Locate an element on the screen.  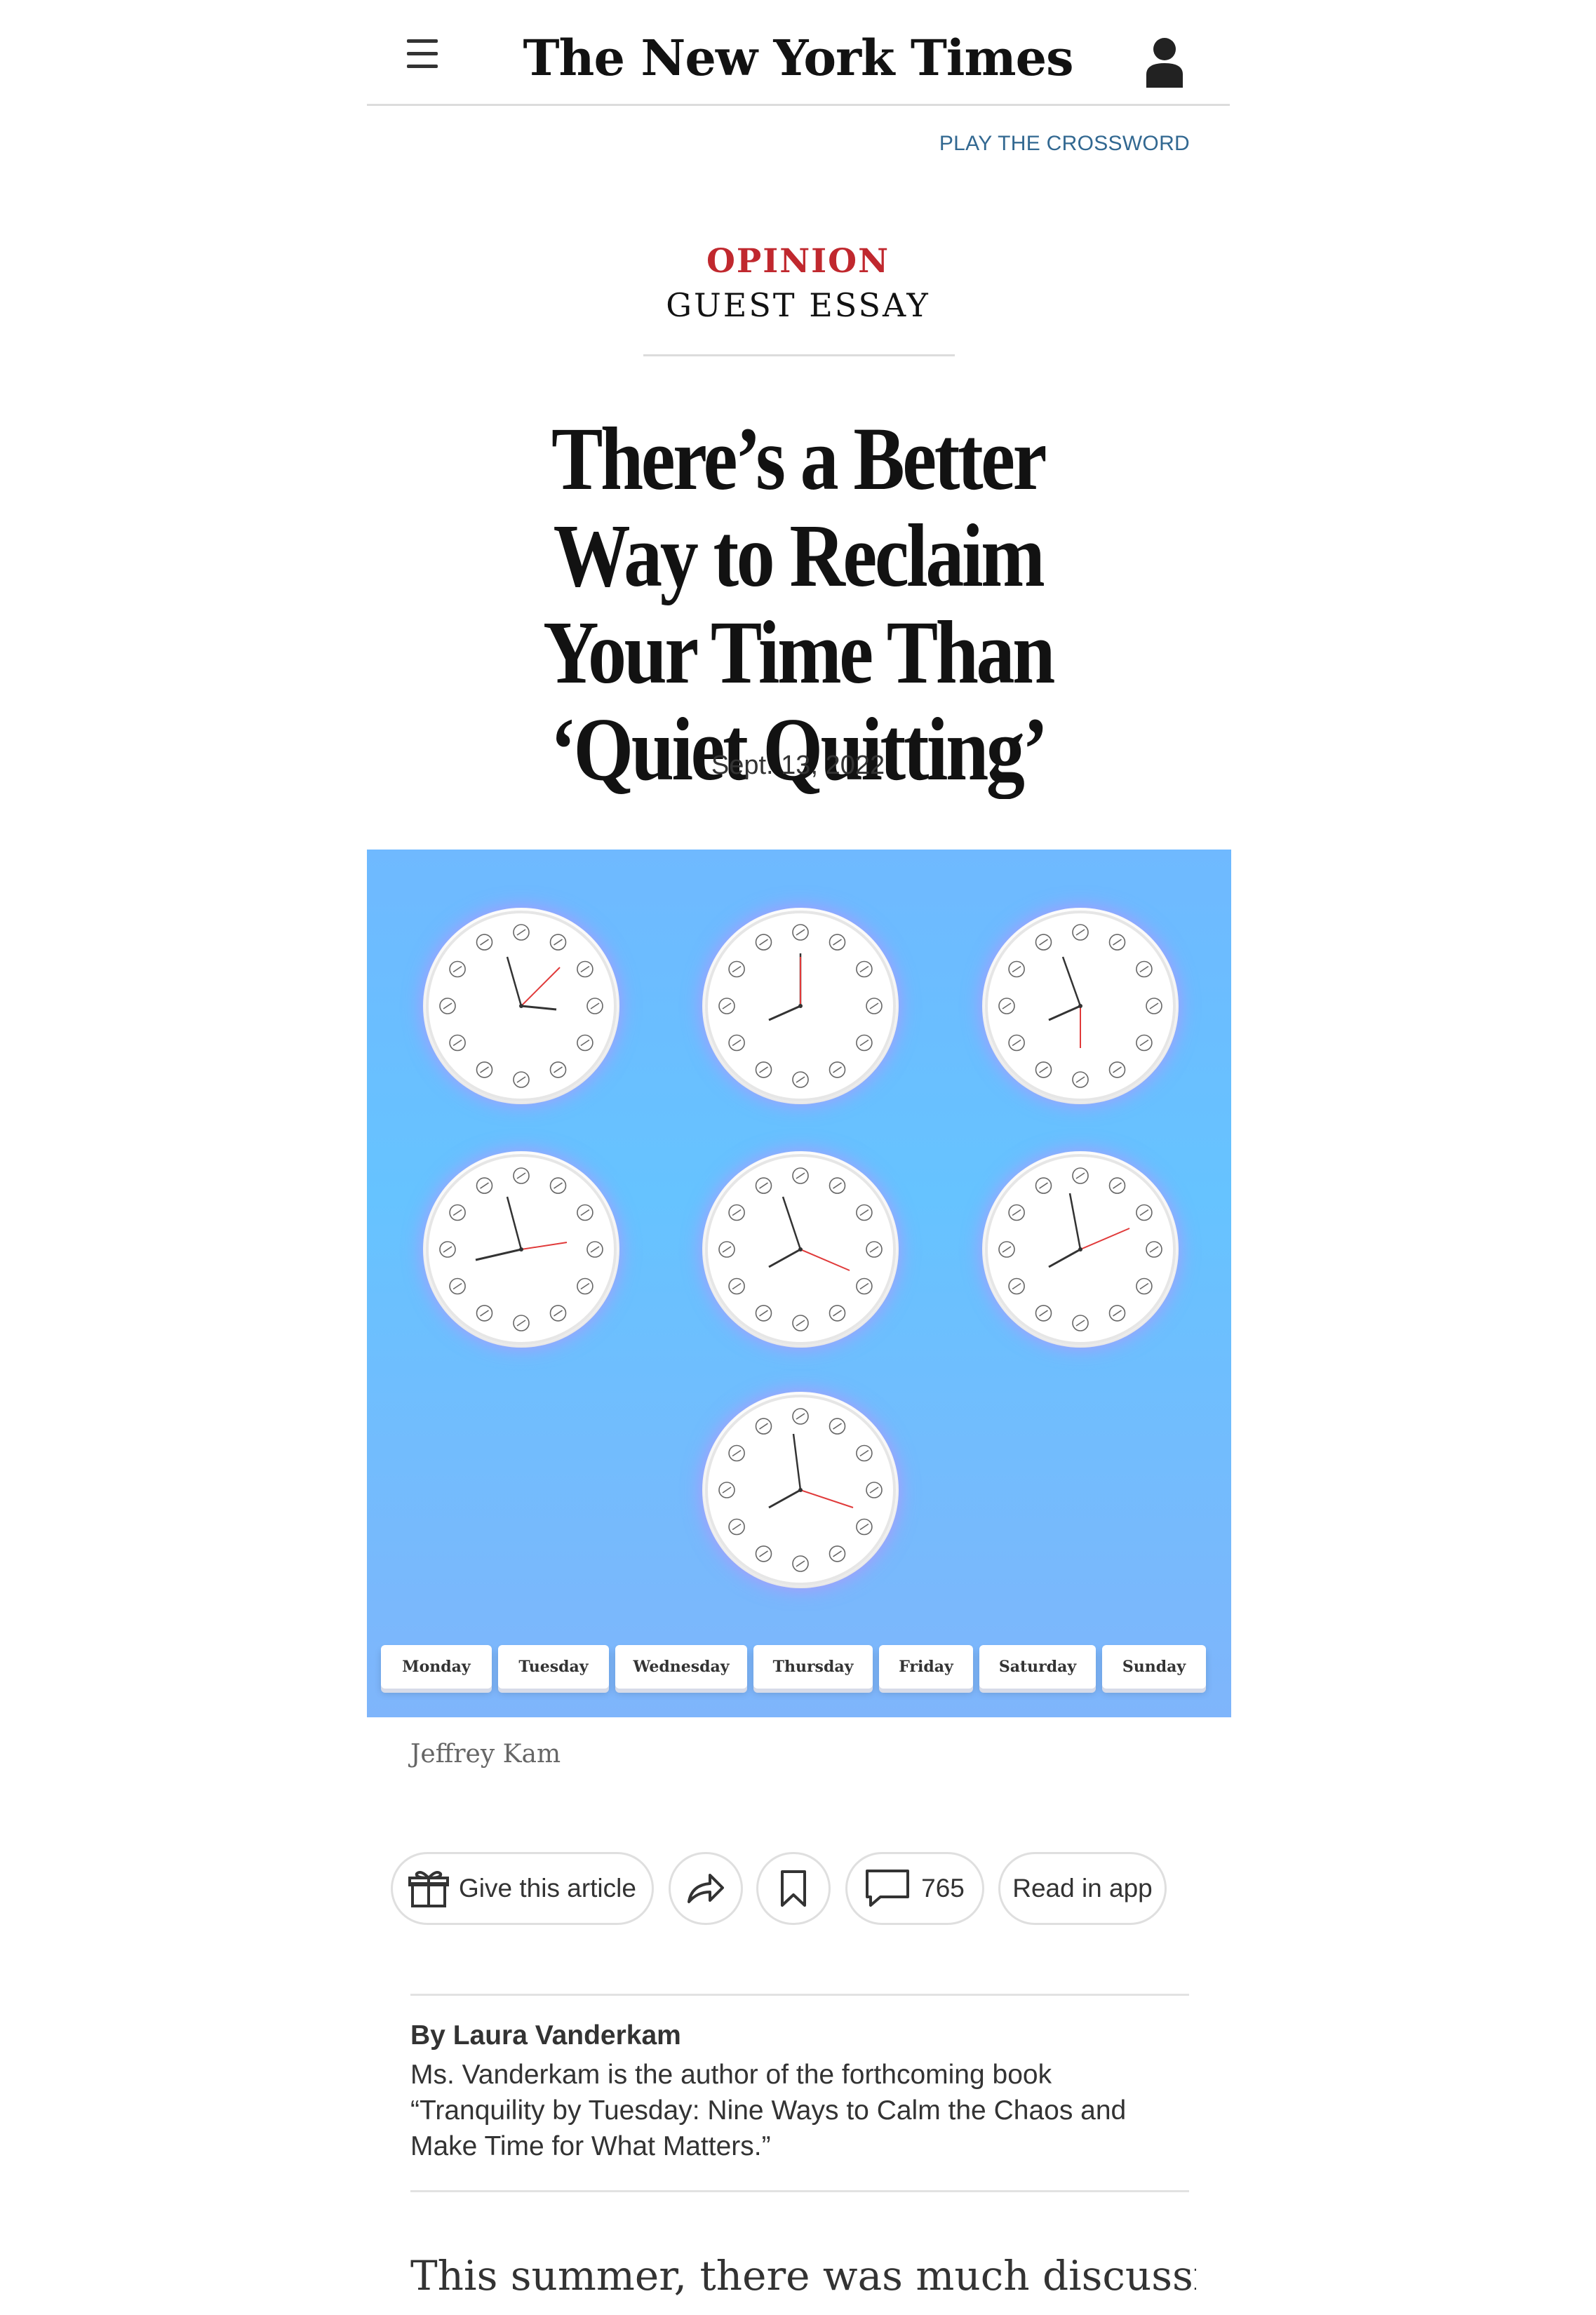
day-button-sunday: Sunday is located at coordinates (1154, 1667).